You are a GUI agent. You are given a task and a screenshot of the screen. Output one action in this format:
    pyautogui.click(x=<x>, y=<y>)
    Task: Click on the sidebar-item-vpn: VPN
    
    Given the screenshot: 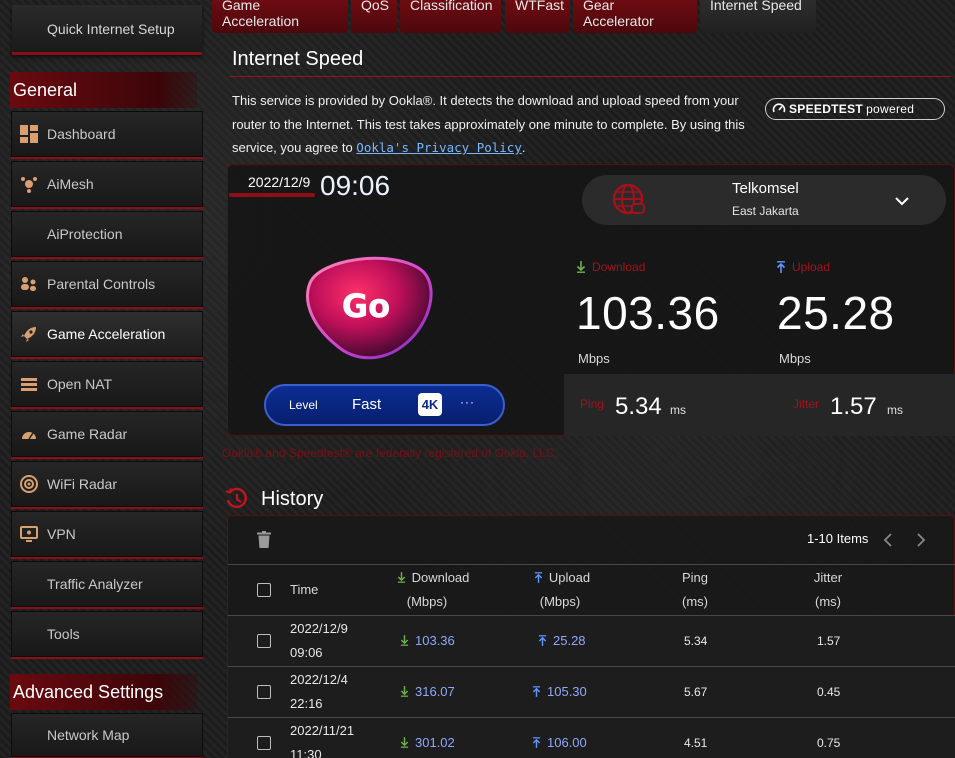 What is the action you would take?
    pyautogui.click(x=107, y=535)
    